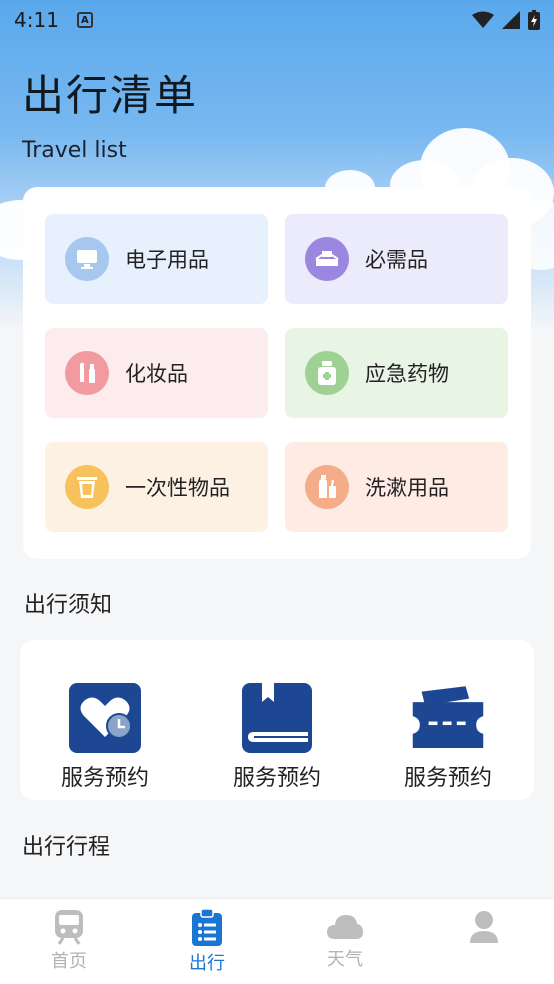  What do you see at coordinates (448, 717) in the screenshot?
I see `ticket-icon` at bounding box center [448, 717].